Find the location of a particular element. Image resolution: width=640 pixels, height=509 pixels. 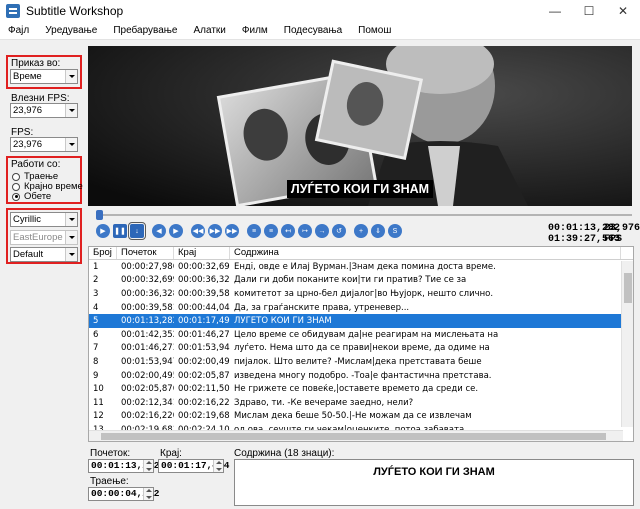

menu-help: Помош is located at coordinates (374, 30).